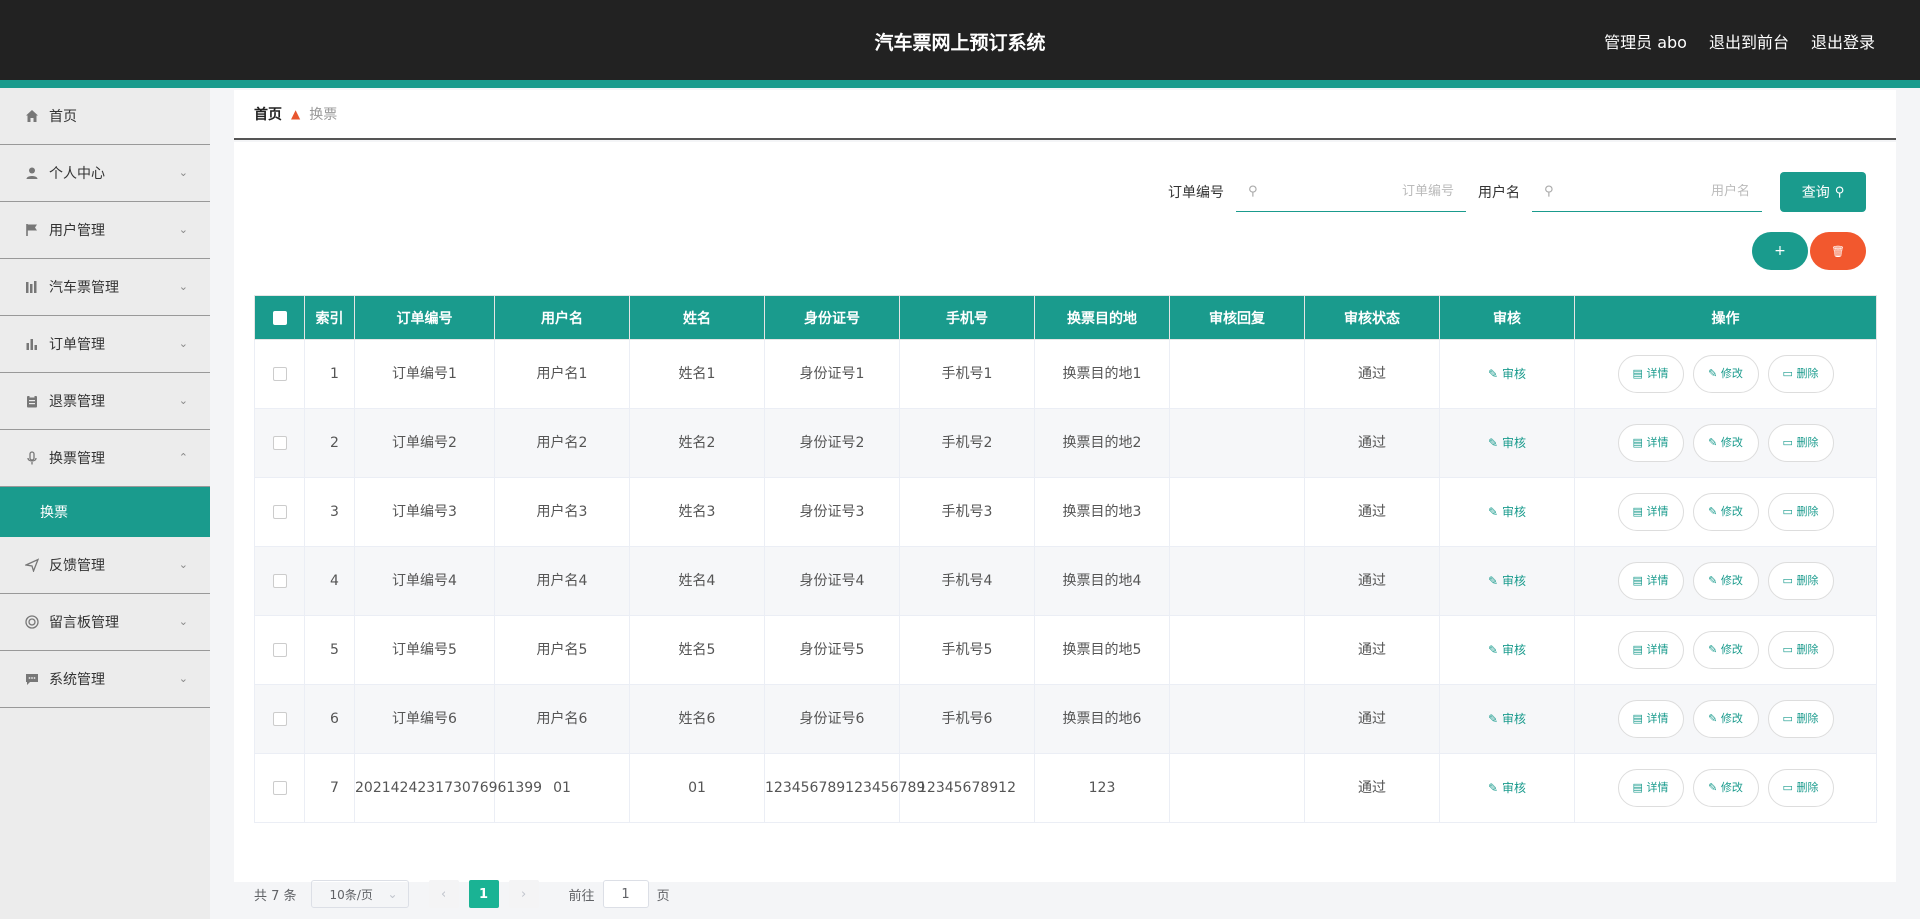 The image size is (1920, 919). Describe the element at coordinates (424, 581) in the screenshot. I see `cell-order: 订单编号4` at that location.